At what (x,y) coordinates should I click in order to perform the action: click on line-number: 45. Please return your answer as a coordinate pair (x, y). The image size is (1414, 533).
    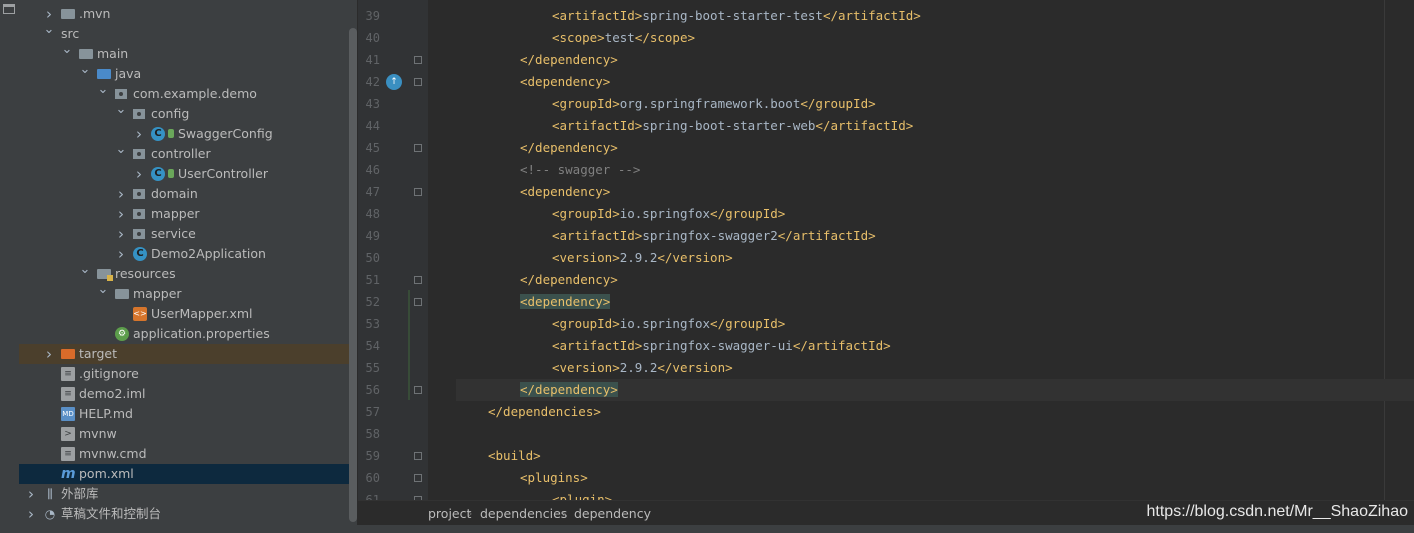
    Looking at the image, I should click on (372, 148).